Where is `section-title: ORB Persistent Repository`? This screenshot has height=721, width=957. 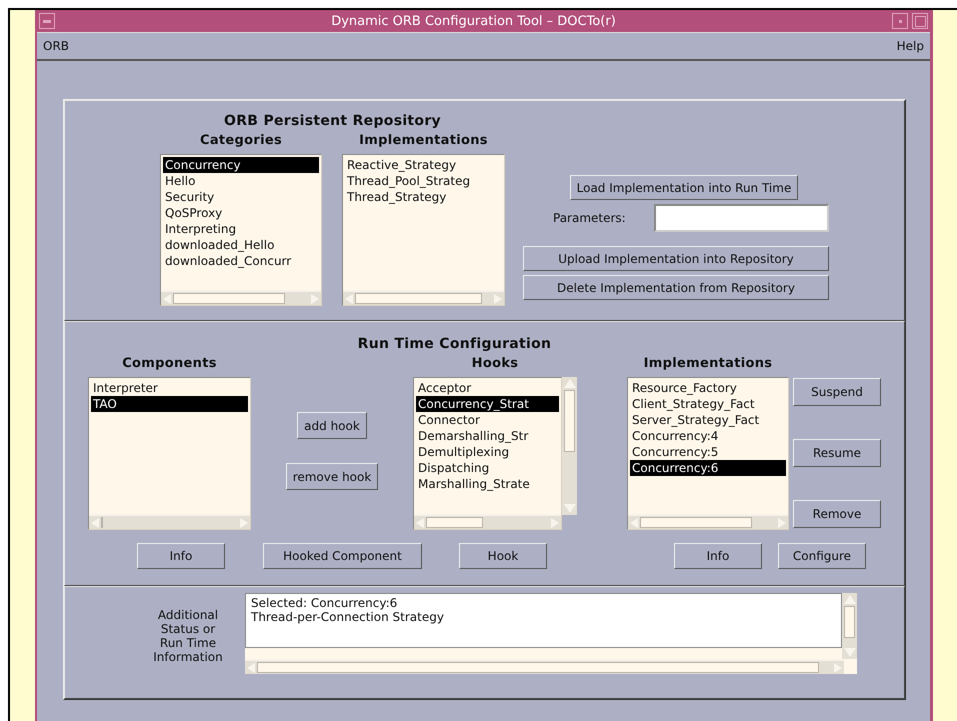 section-title: ORB Persistent Repository is located at coordinates (332, 121).